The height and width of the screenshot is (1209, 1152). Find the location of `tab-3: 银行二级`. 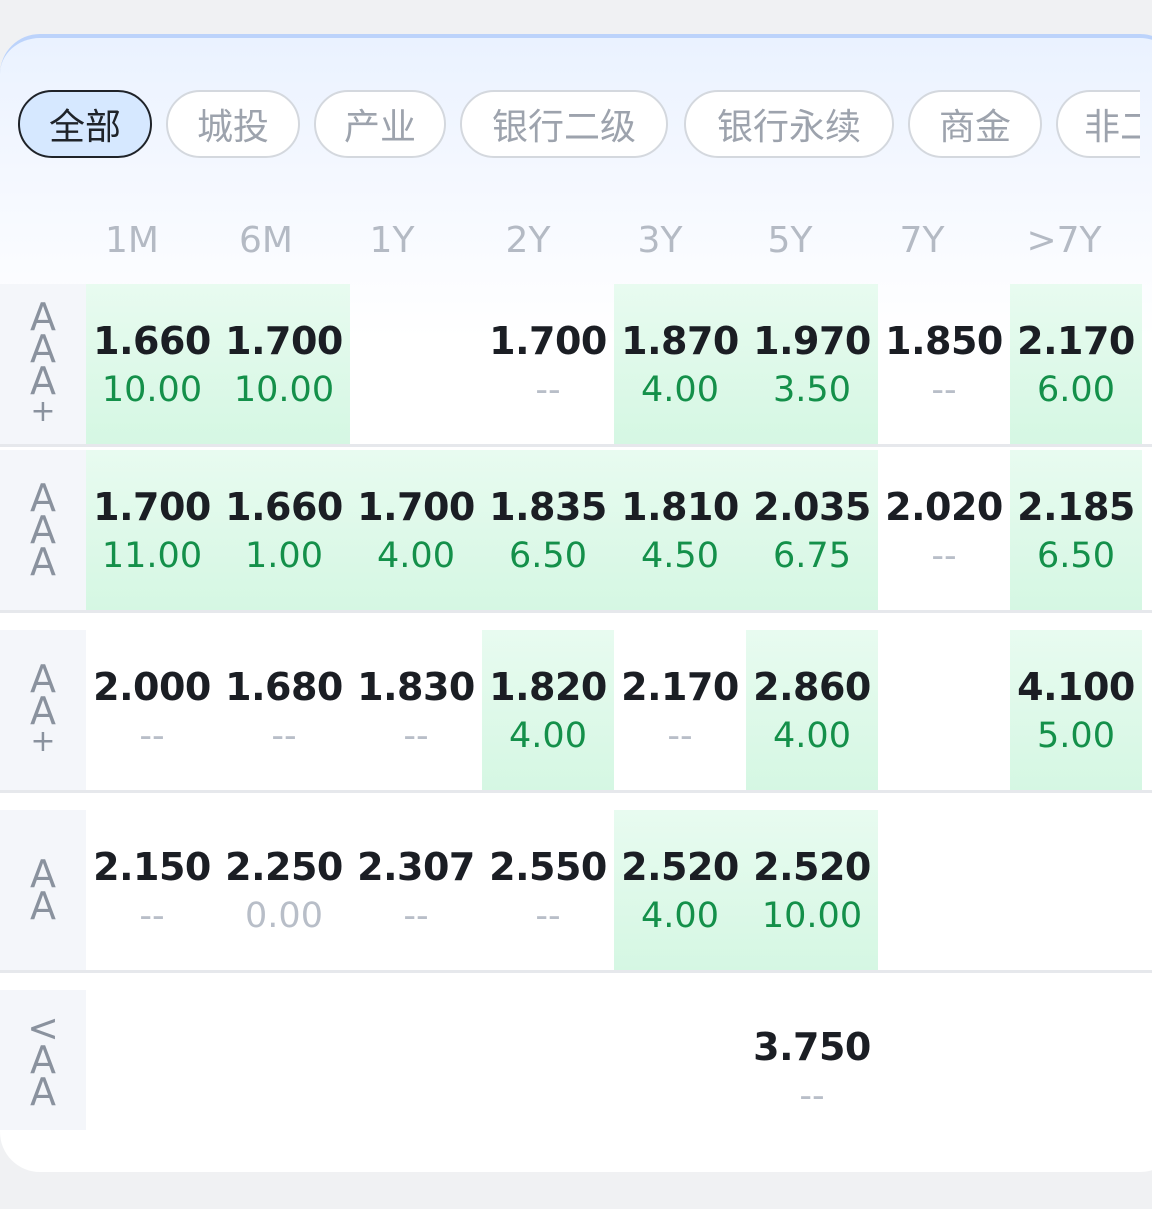

tab-3: 银行二级 is located at coordinates (564, 124).